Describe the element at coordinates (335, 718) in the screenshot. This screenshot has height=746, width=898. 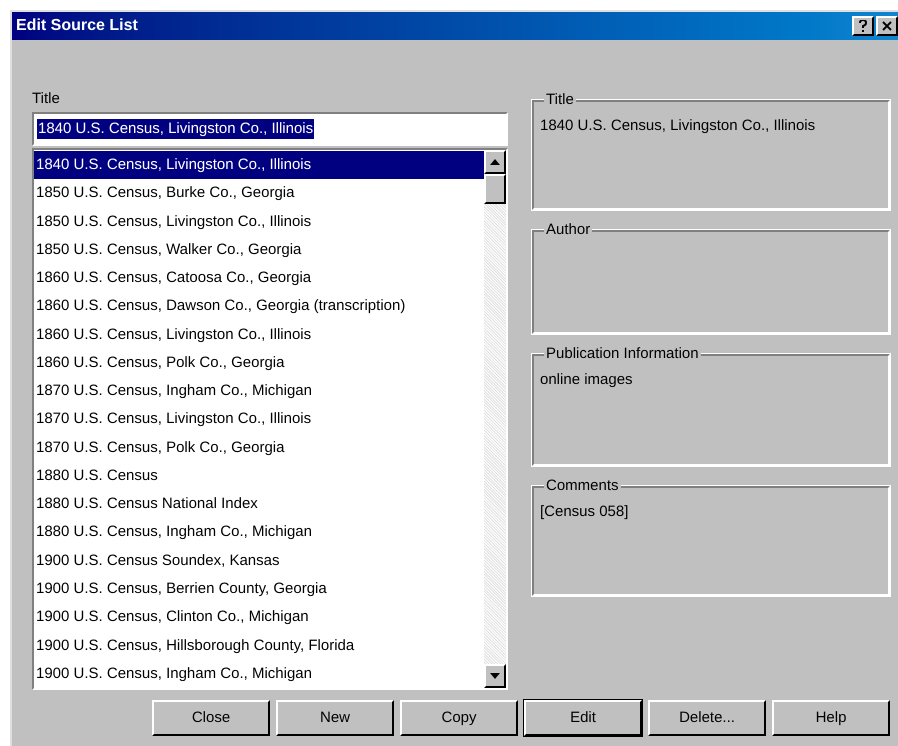
I see `dialog-button: New` at that location.